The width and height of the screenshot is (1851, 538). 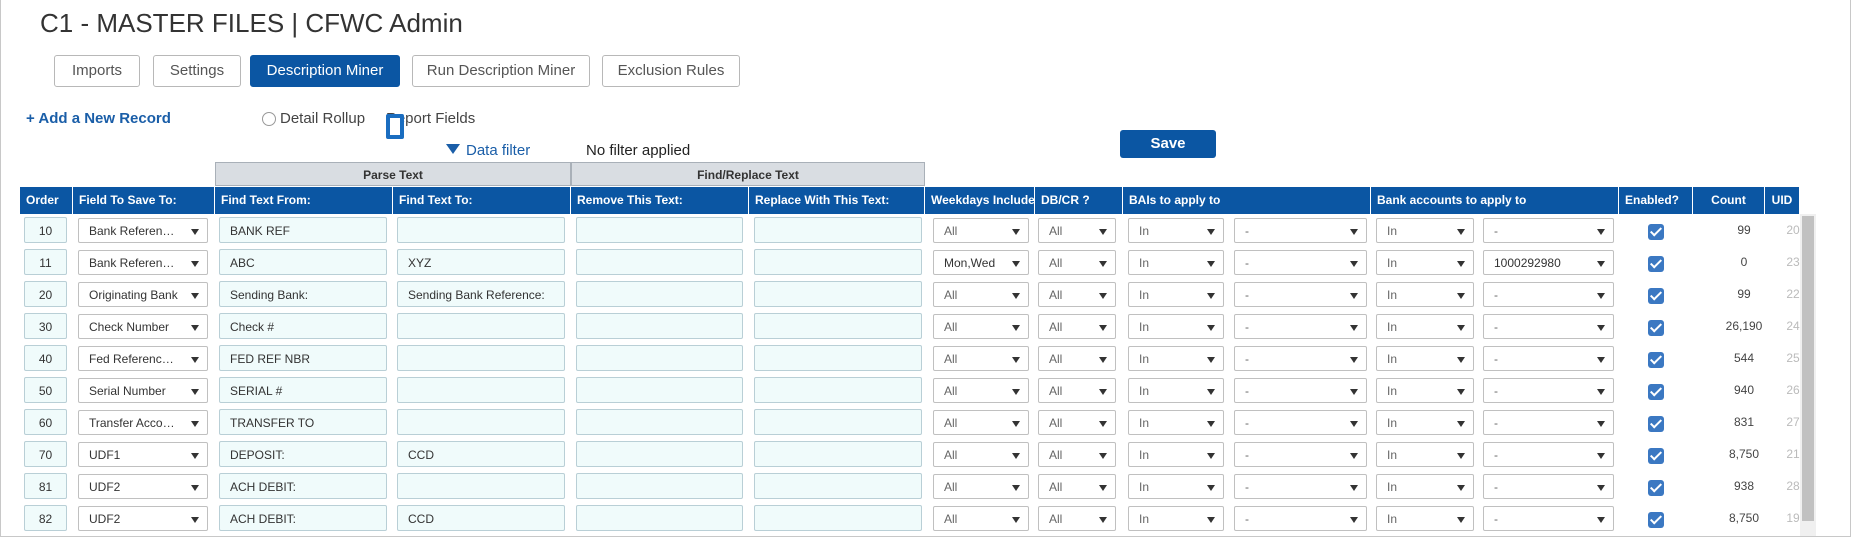 I want to click on find-from-input: BANK REF, so click(x=303, y=230).